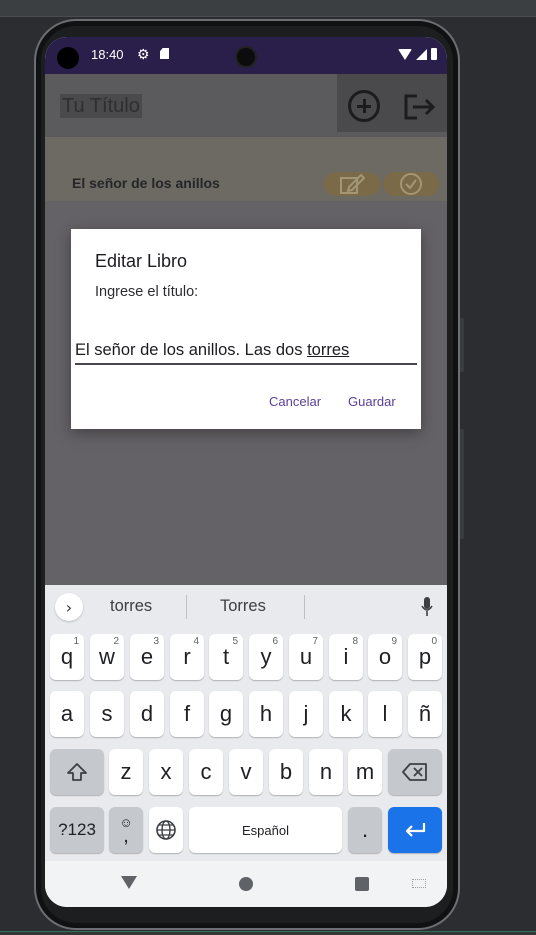 Image resolution: width=536 pixels, height=935 pixels. I want to click on key-hint: 5, so click(235, 641).